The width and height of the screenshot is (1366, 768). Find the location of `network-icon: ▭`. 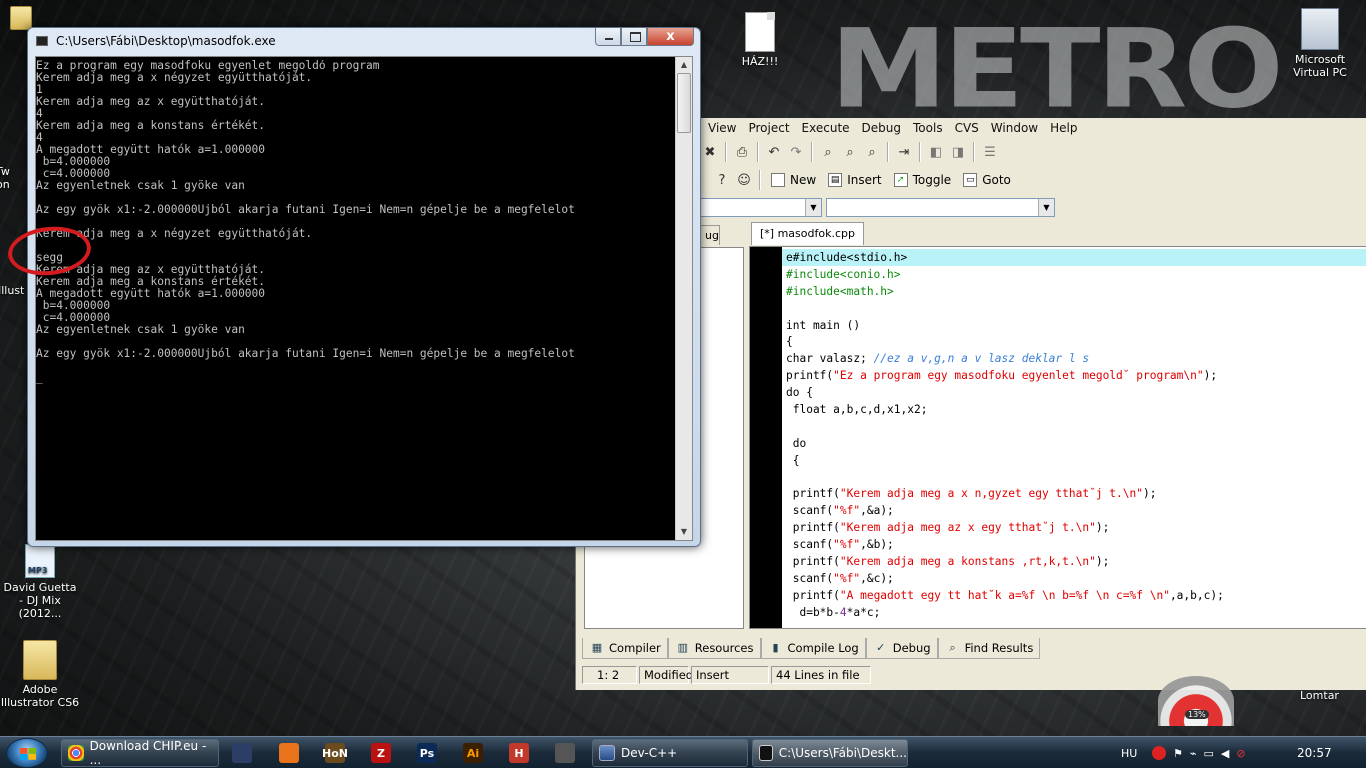

network-icon: ▭ is located at coordinates (1209, 753).